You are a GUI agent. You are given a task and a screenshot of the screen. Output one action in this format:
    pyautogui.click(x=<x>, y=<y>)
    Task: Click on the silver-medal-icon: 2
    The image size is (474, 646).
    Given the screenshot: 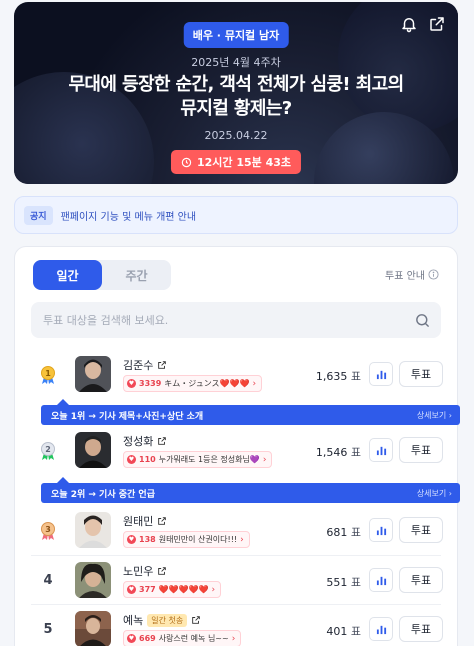 What is the action you would take?
    pyautogui.click(x=48, y=451)
    